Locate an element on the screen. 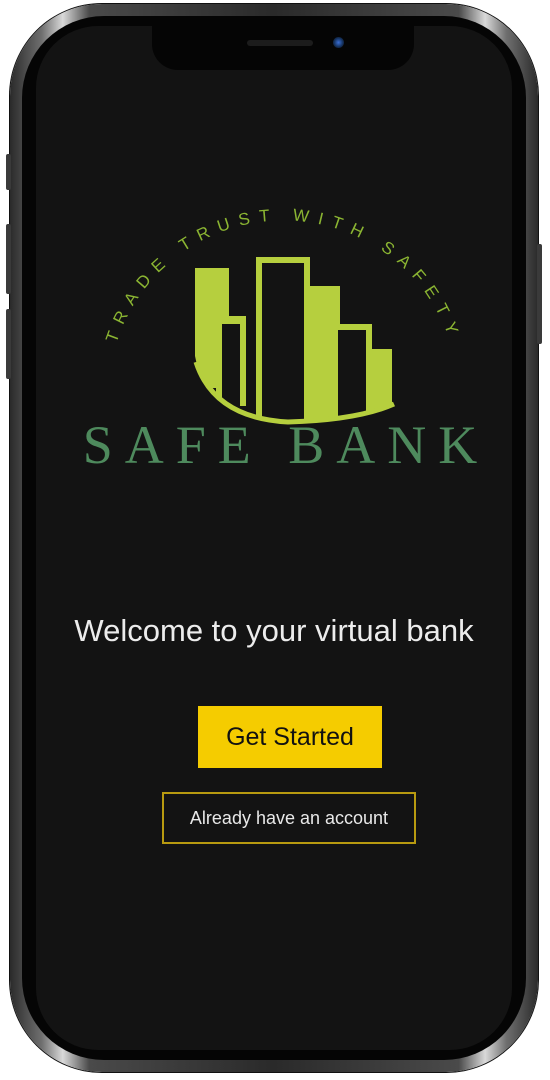  mute-switch is located at coordinates (8, 172).